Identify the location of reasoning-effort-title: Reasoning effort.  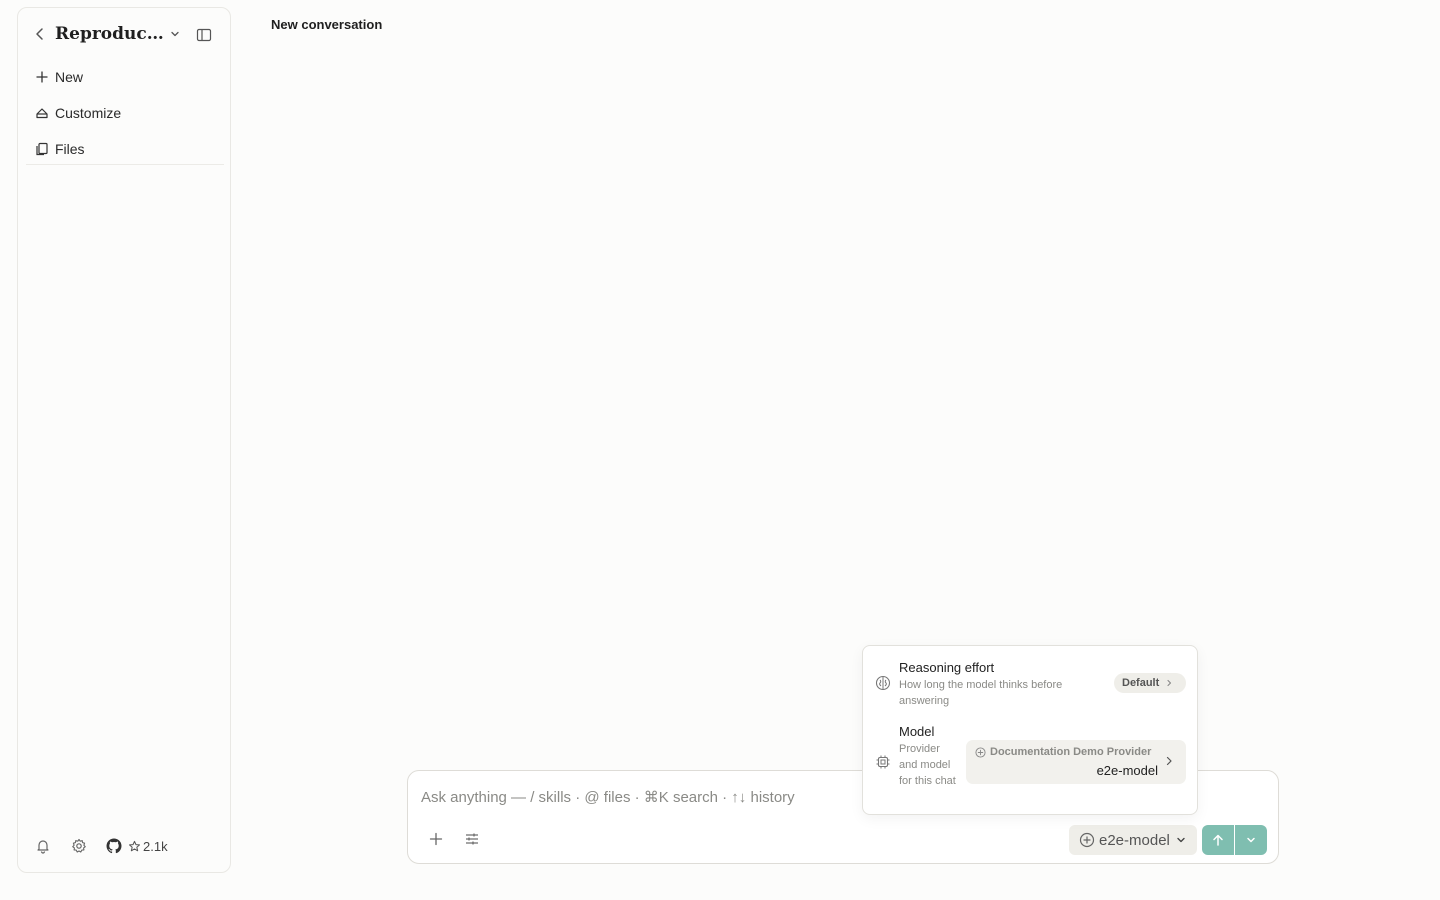
(947, 667).